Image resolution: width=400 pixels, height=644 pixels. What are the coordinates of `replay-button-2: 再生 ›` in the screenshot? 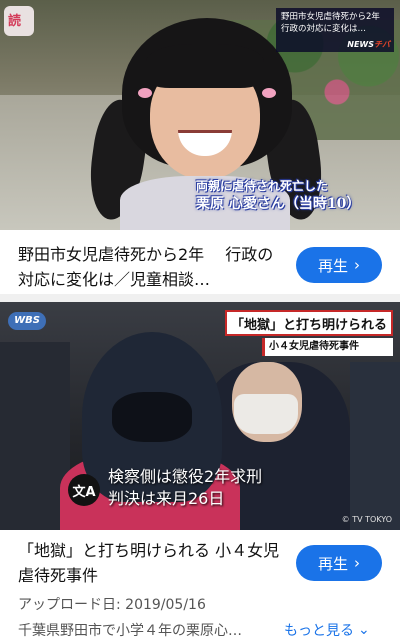 It's located at (339, 563).